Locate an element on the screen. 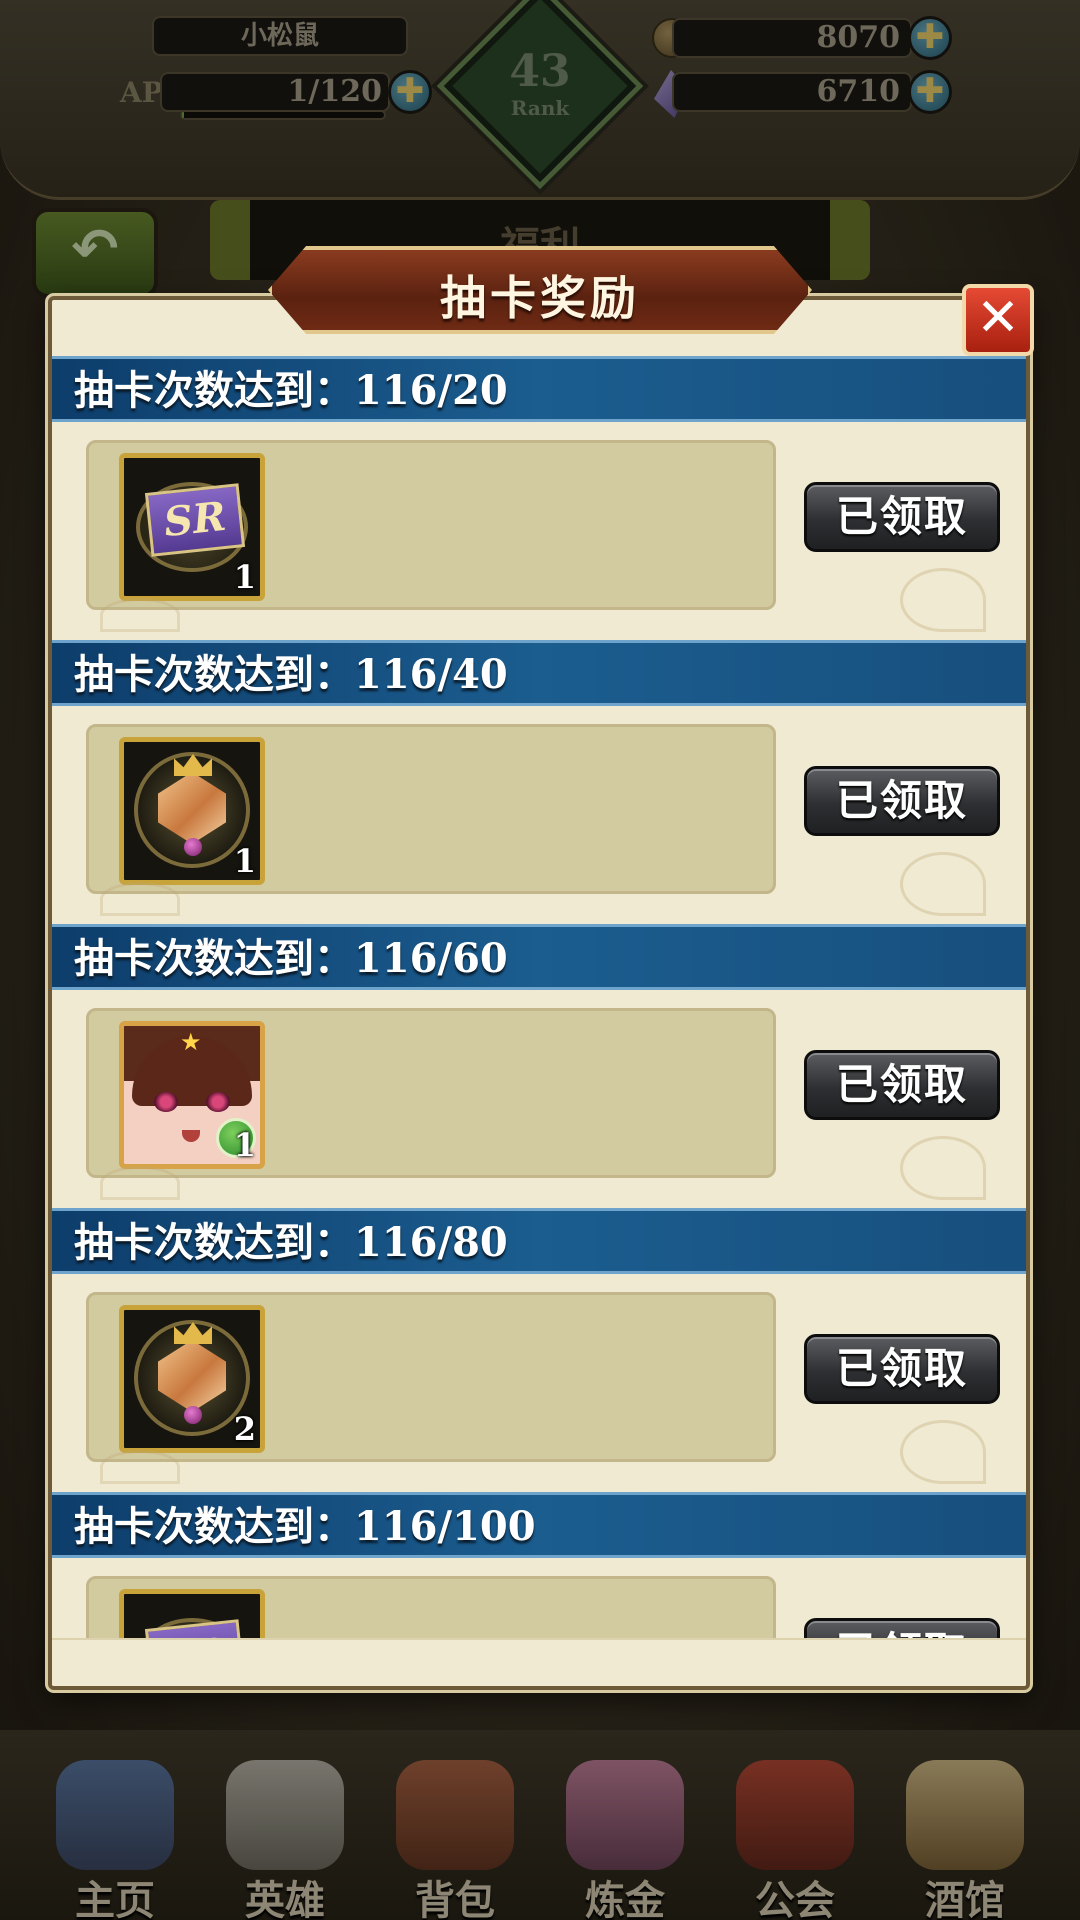  reward-entry: 抽卡次数达到：116/100 SR 已领取 is located at coordinates (539, 1565).